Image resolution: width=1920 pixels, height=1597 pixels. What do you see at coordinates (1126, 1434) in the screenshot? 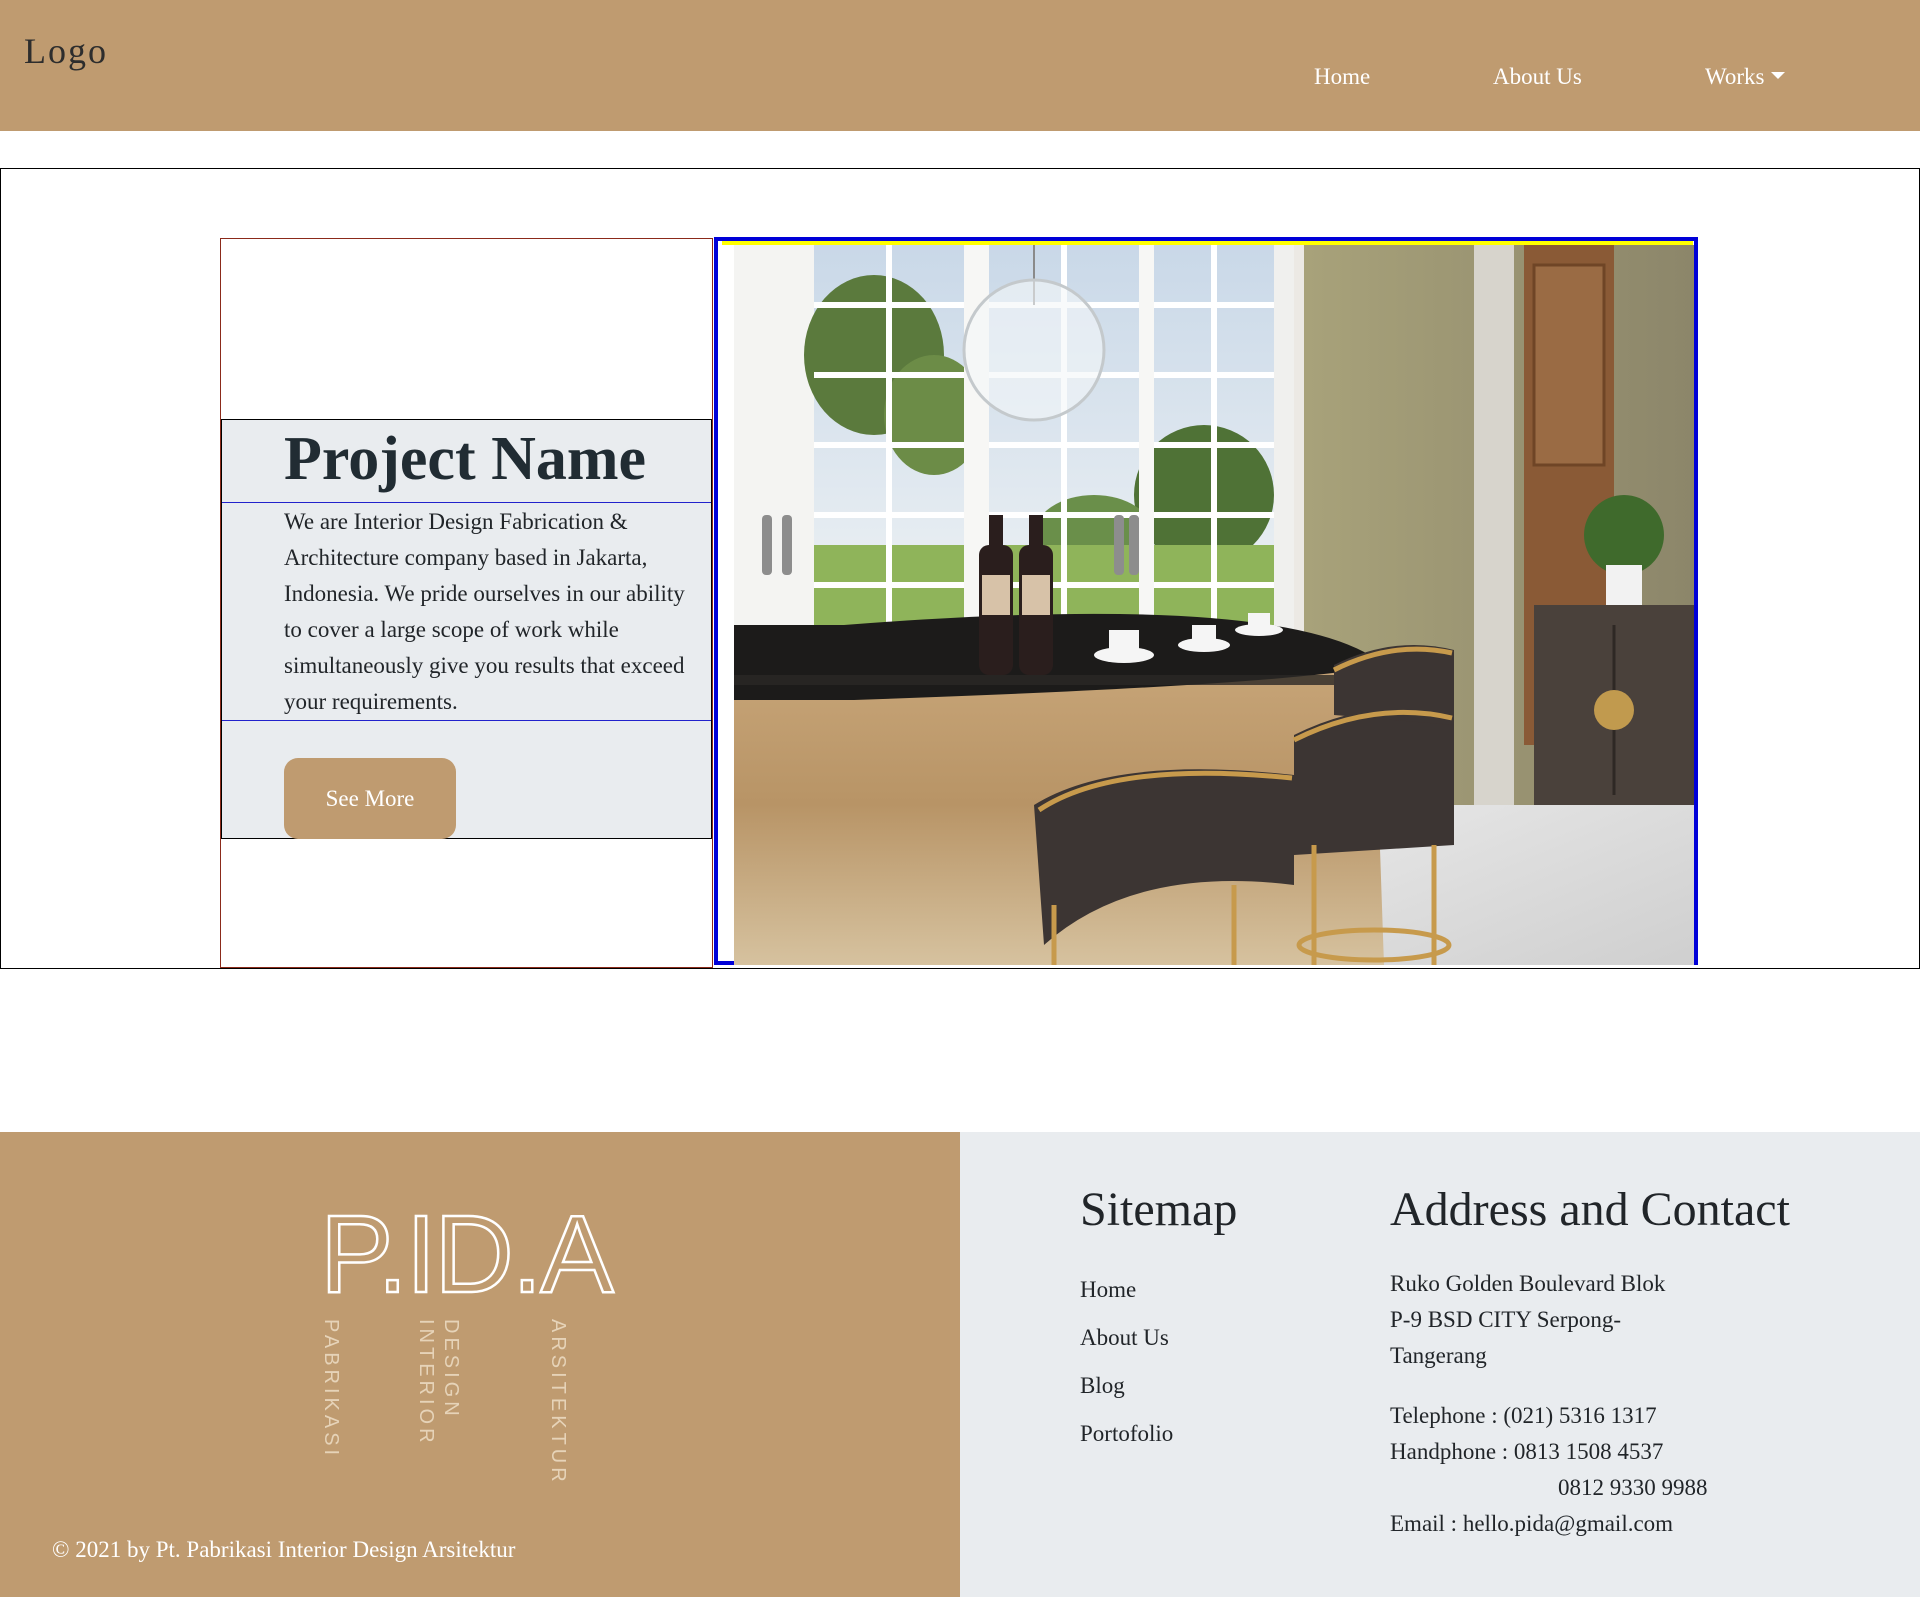
I see `sitemap-link-portofolio: Portofolio` at bounding box center [1126, 1434].